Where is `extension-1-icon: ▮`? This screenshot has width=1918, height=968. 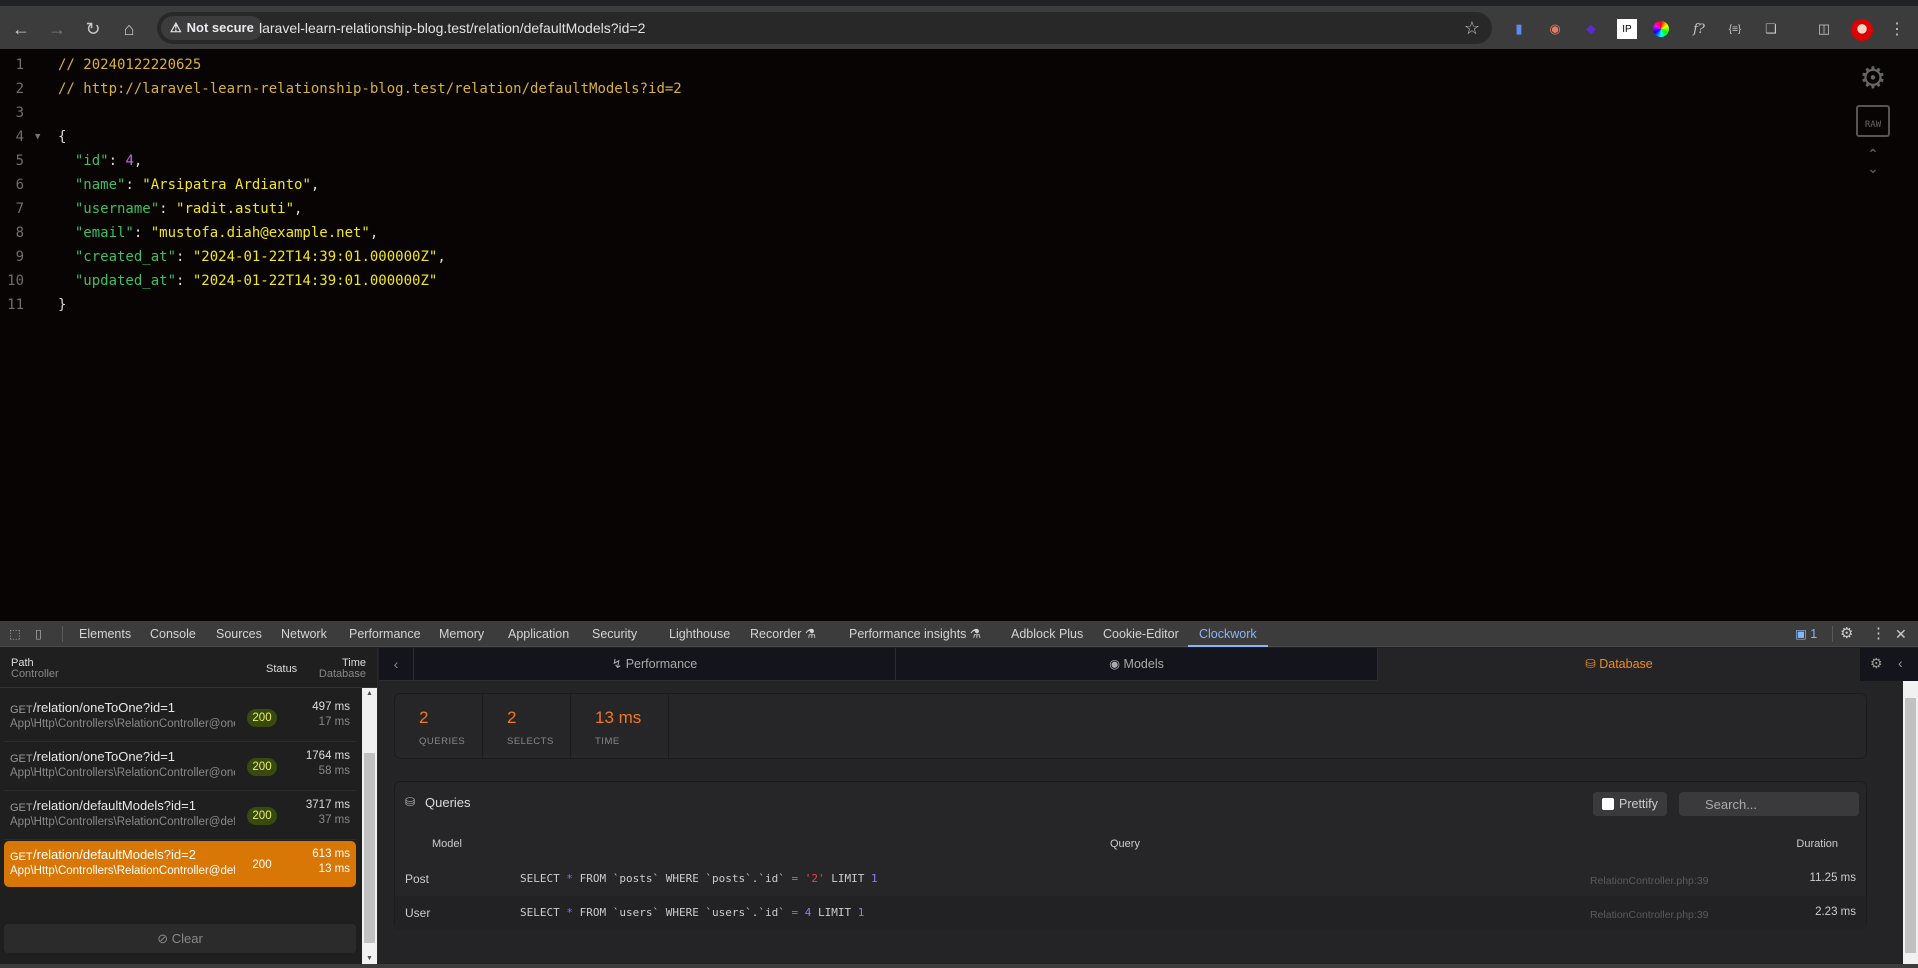 extension-1-icon: ▮ is located at coordinates (1519, 29).